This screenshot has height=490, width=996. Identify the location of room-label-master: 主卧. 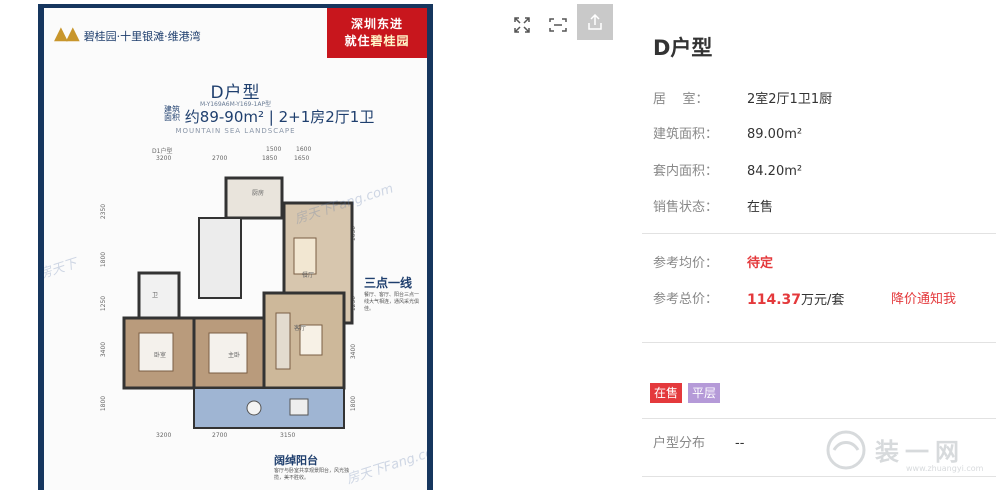
(234, 355).